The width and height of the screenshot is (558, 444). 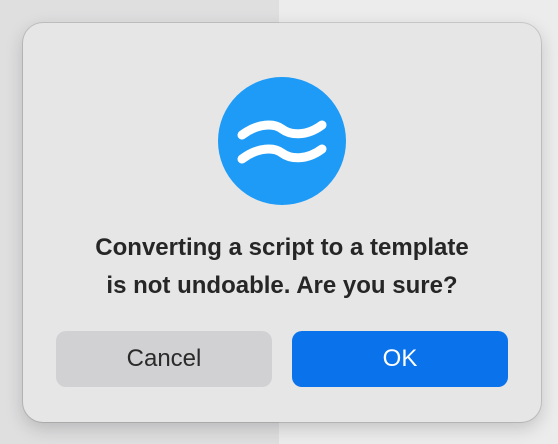 What do you see at coordinates (400, 359) in the screenshot?
I see `ok-button: OK` at bounding box center [400, 359].